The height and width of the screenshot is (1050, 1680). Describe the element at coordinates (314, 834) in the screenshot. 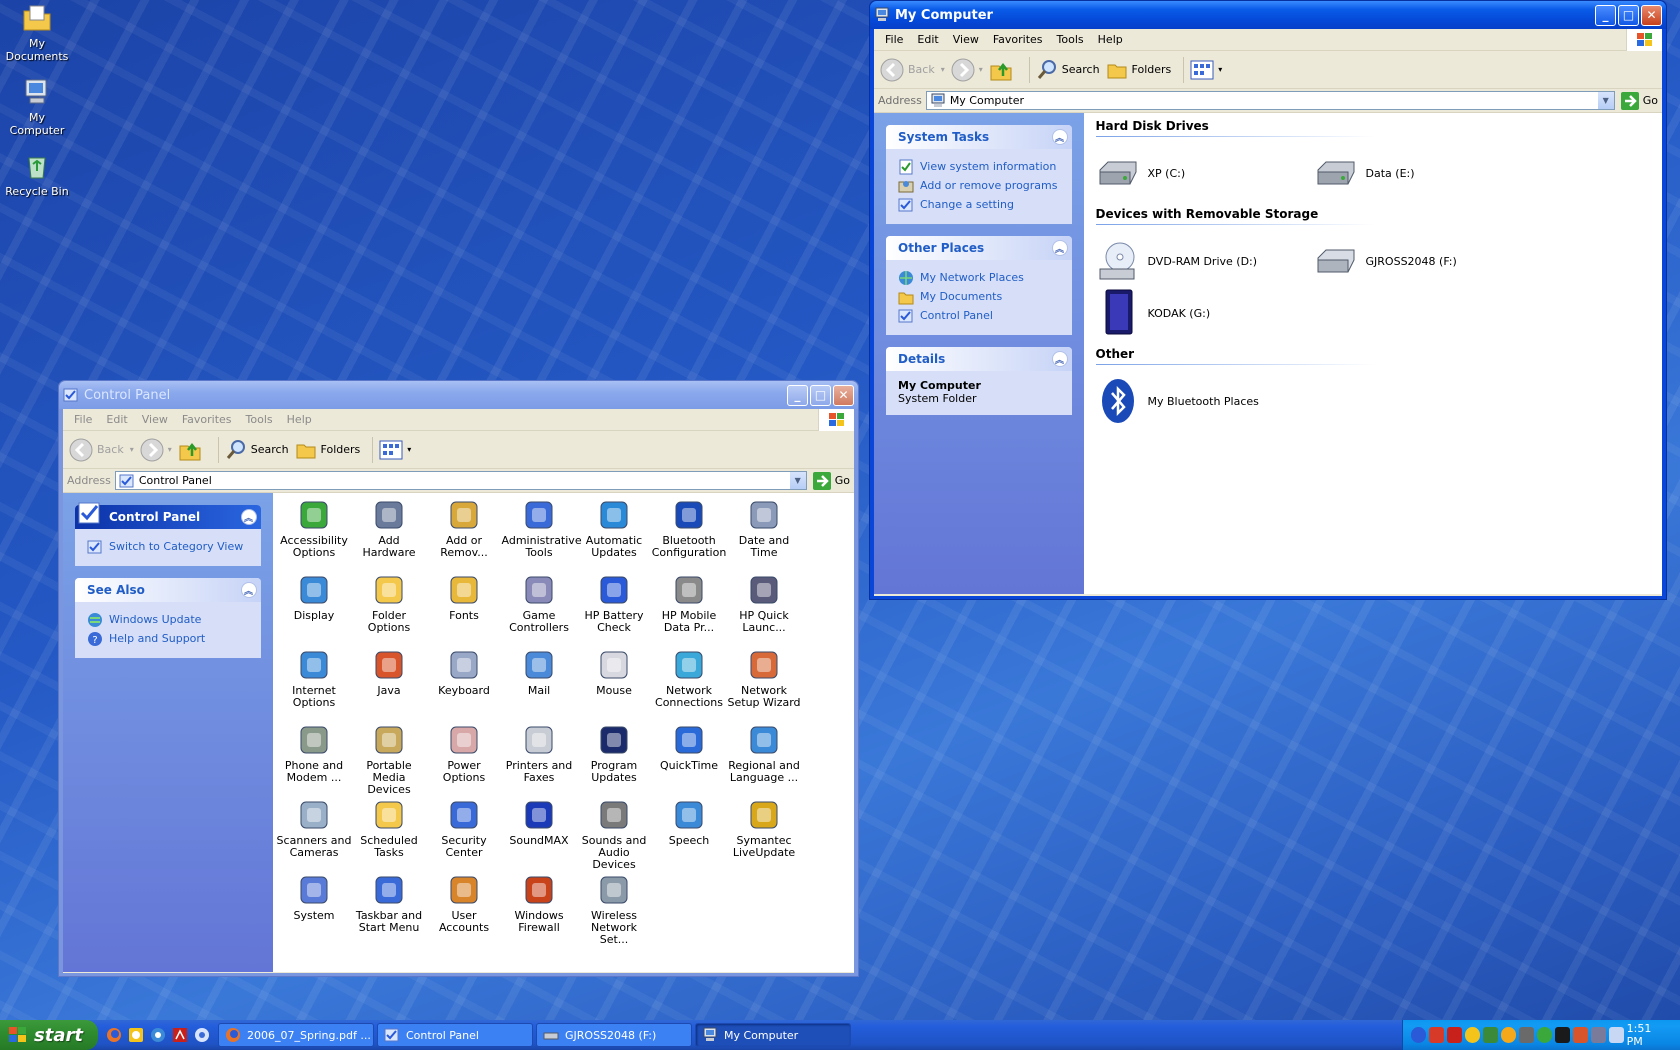

I see `control-panel-item: Scanners and Cameras` at that location.